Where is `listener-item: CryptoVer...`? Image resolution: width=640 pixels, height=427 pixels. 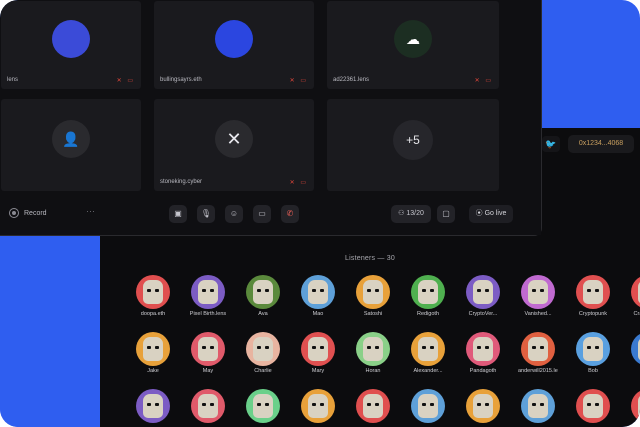
listener-item: CryptoVer... is located at coordinates (483, 296).